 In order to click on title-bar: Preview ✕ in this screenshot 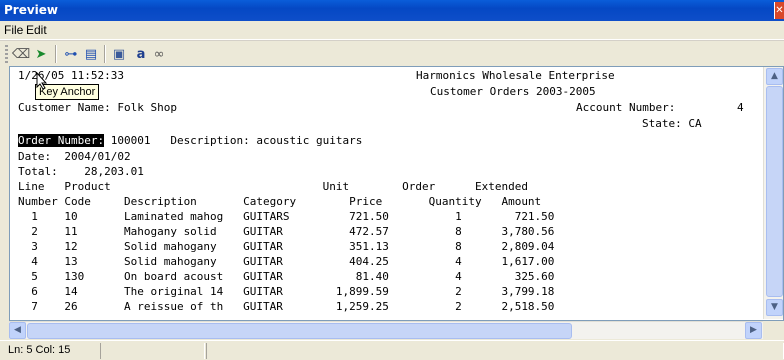, I will do `click(392, 10)`.